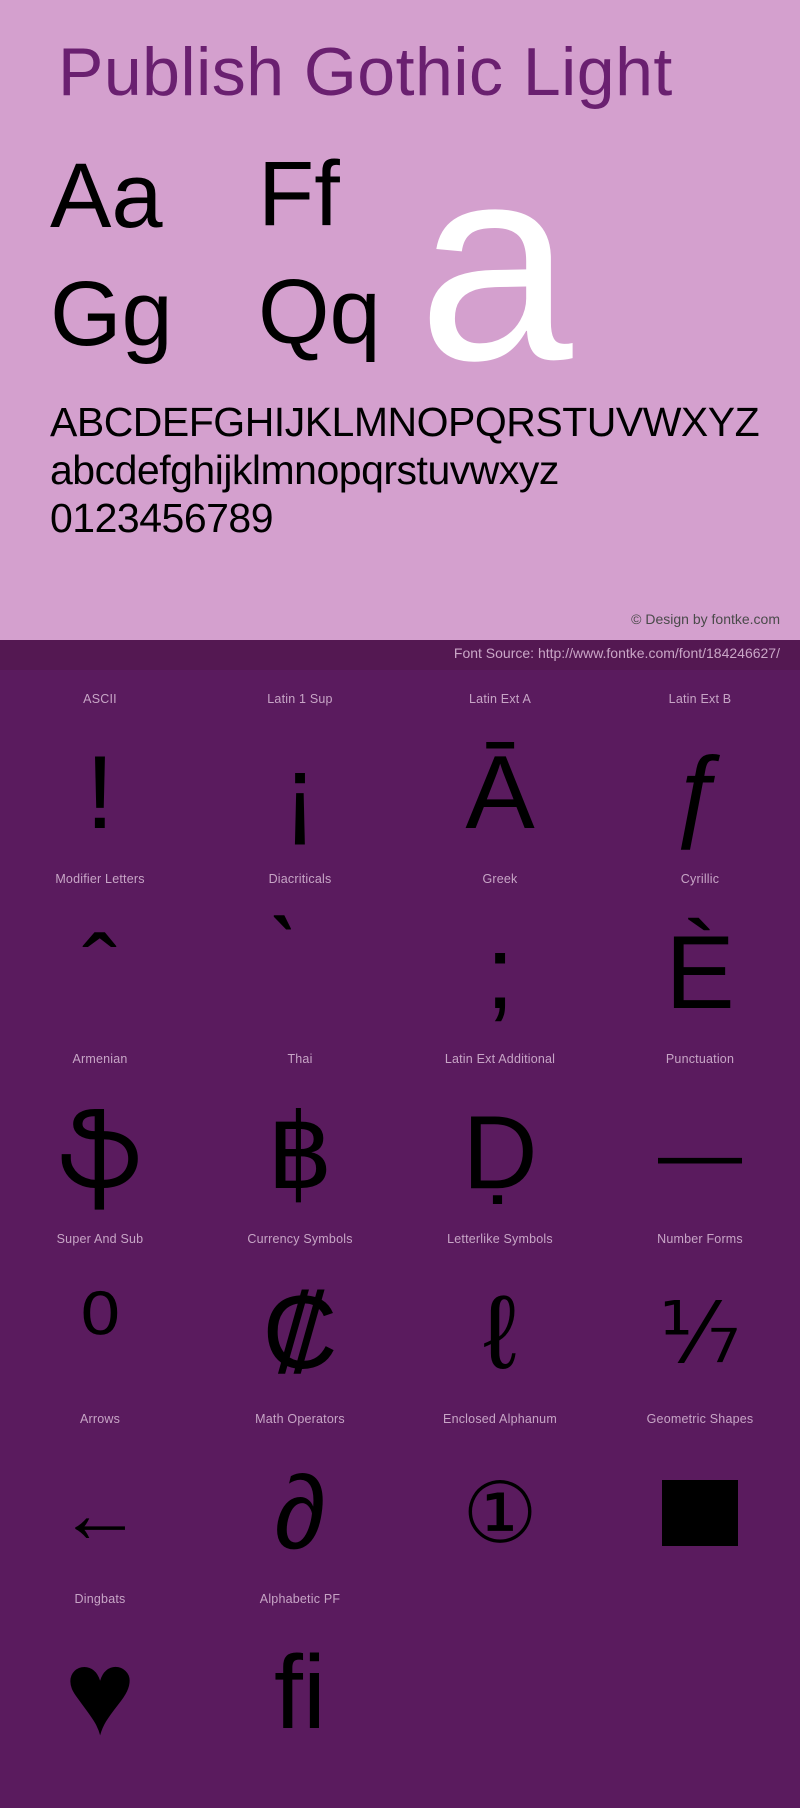  What do you see at coordinates (304, 470) in the screenshot?
I see `alphabet-lowercase: abcdefghijklmnopqrstuvwxyz` at bounding box center [304, 470].